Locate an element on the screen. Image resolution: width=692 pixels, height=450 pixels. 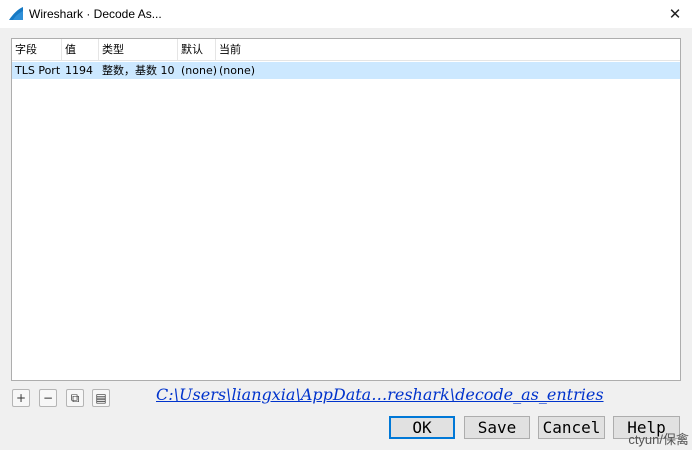
minus-icon: − is located at coordinates (48, 398).